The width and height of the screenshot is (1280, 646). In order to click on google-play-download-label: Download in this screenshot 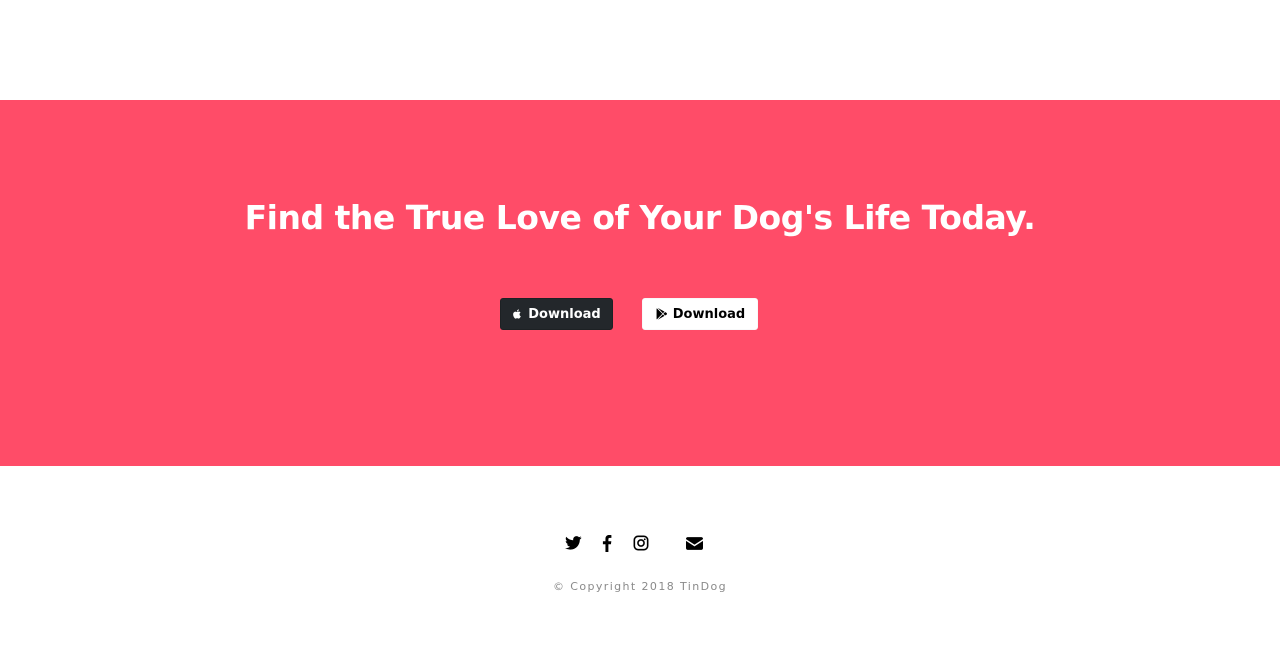, I will do `click(709, 314)`.